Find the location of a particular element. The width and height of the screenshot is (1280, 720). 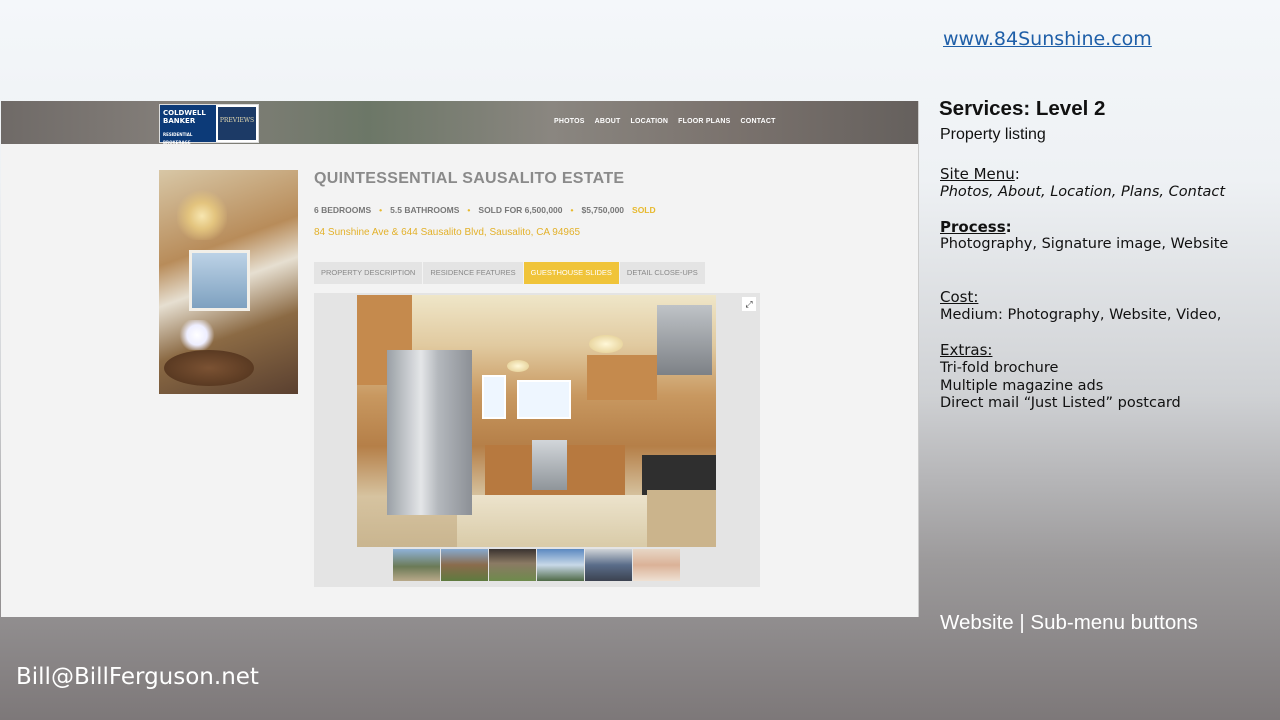

round-table is located at coordinates (209, 368).